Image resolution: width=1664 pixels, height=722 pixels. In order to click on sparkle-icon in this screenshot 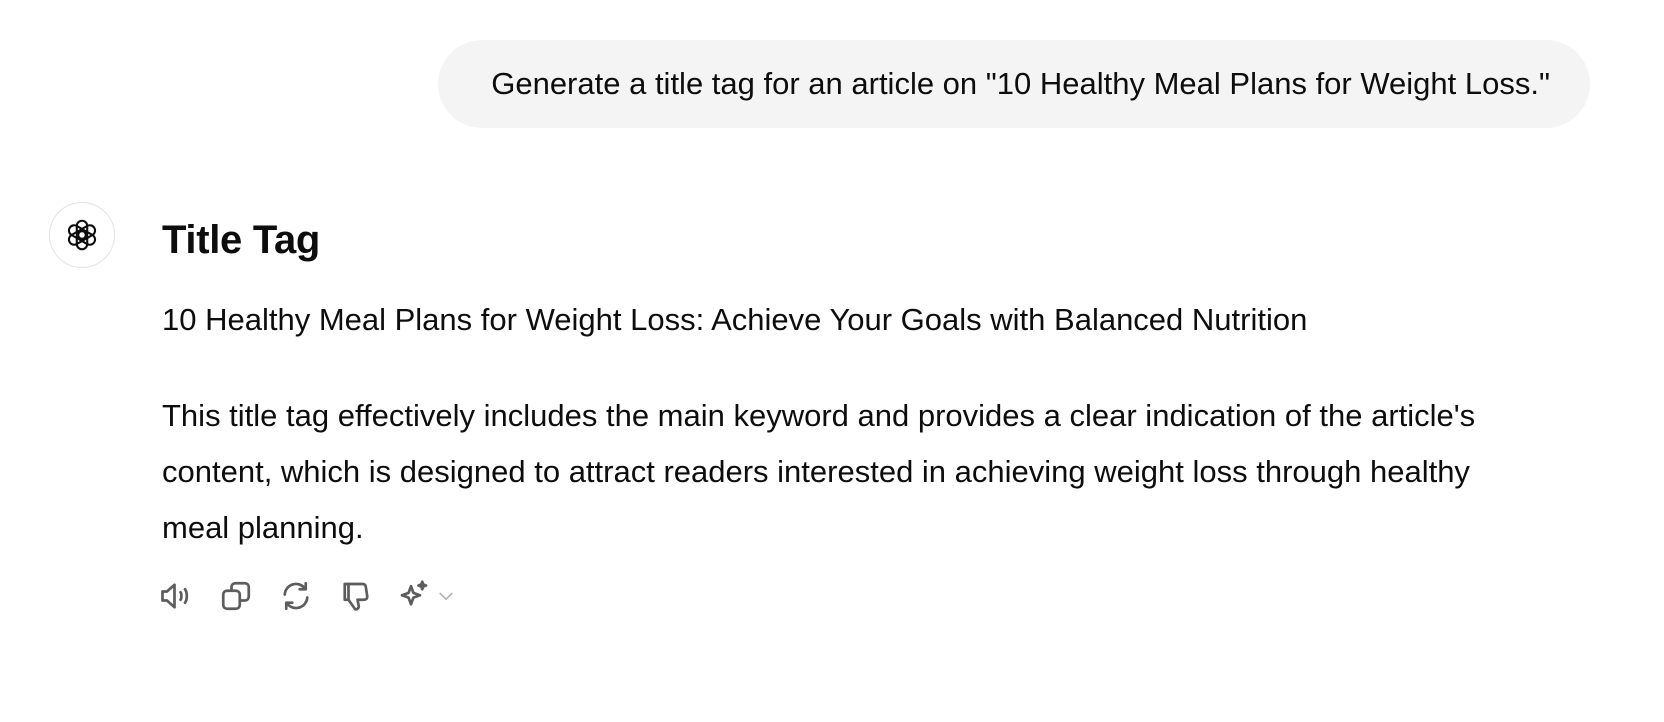, I will do `click(414, 593)`.